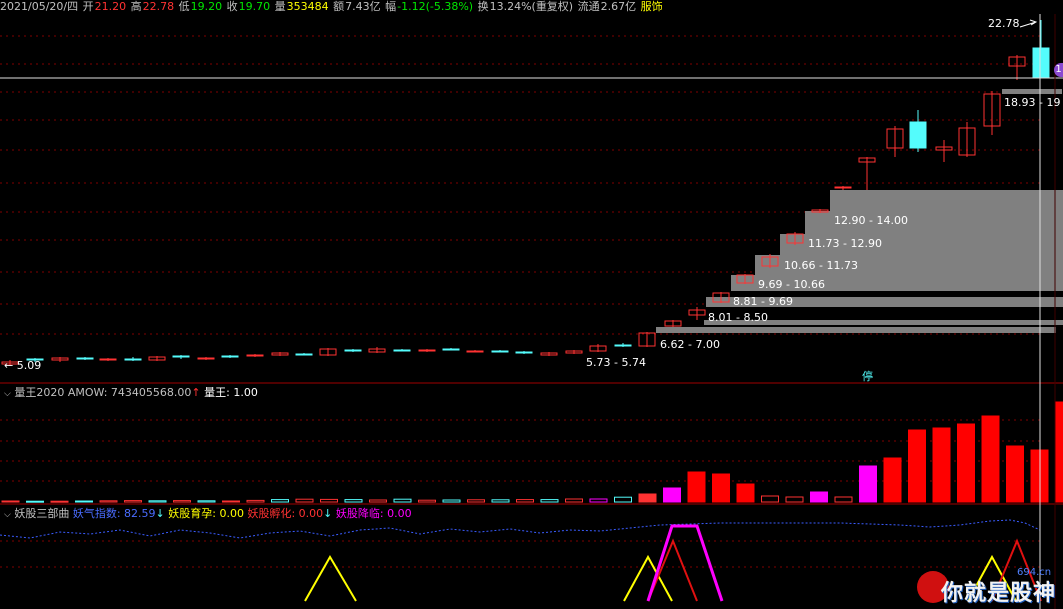 The width and height of the screenshot is (1063, 609). Describe the element at coordinates (867, 376) in the screenshot. I see `limit-up-badge: 停` at that location.